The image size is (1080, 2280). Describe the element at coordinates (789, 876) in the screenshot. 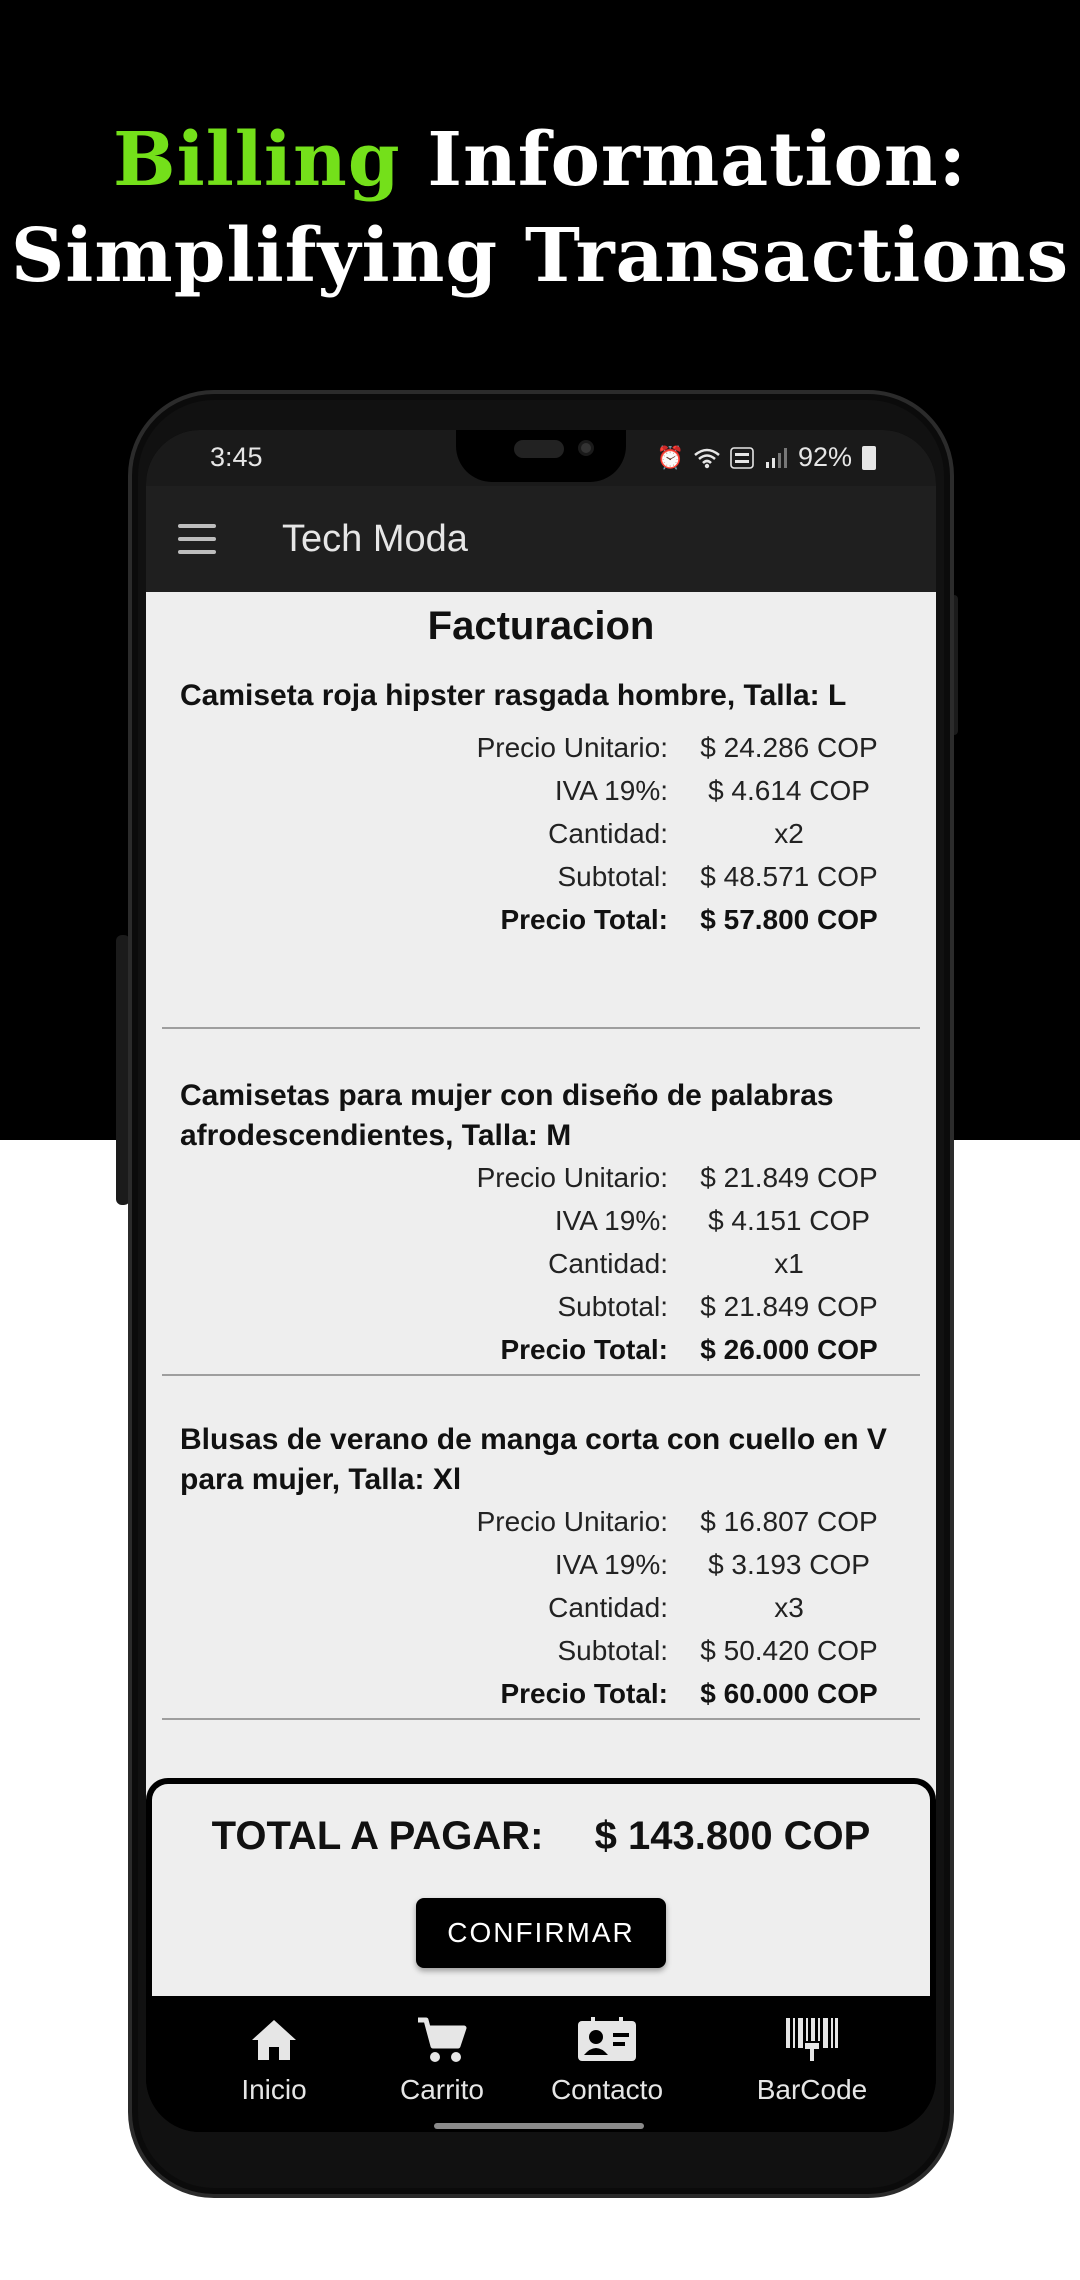

I see `subtotal-value: $ 48.571 COP` at that location.